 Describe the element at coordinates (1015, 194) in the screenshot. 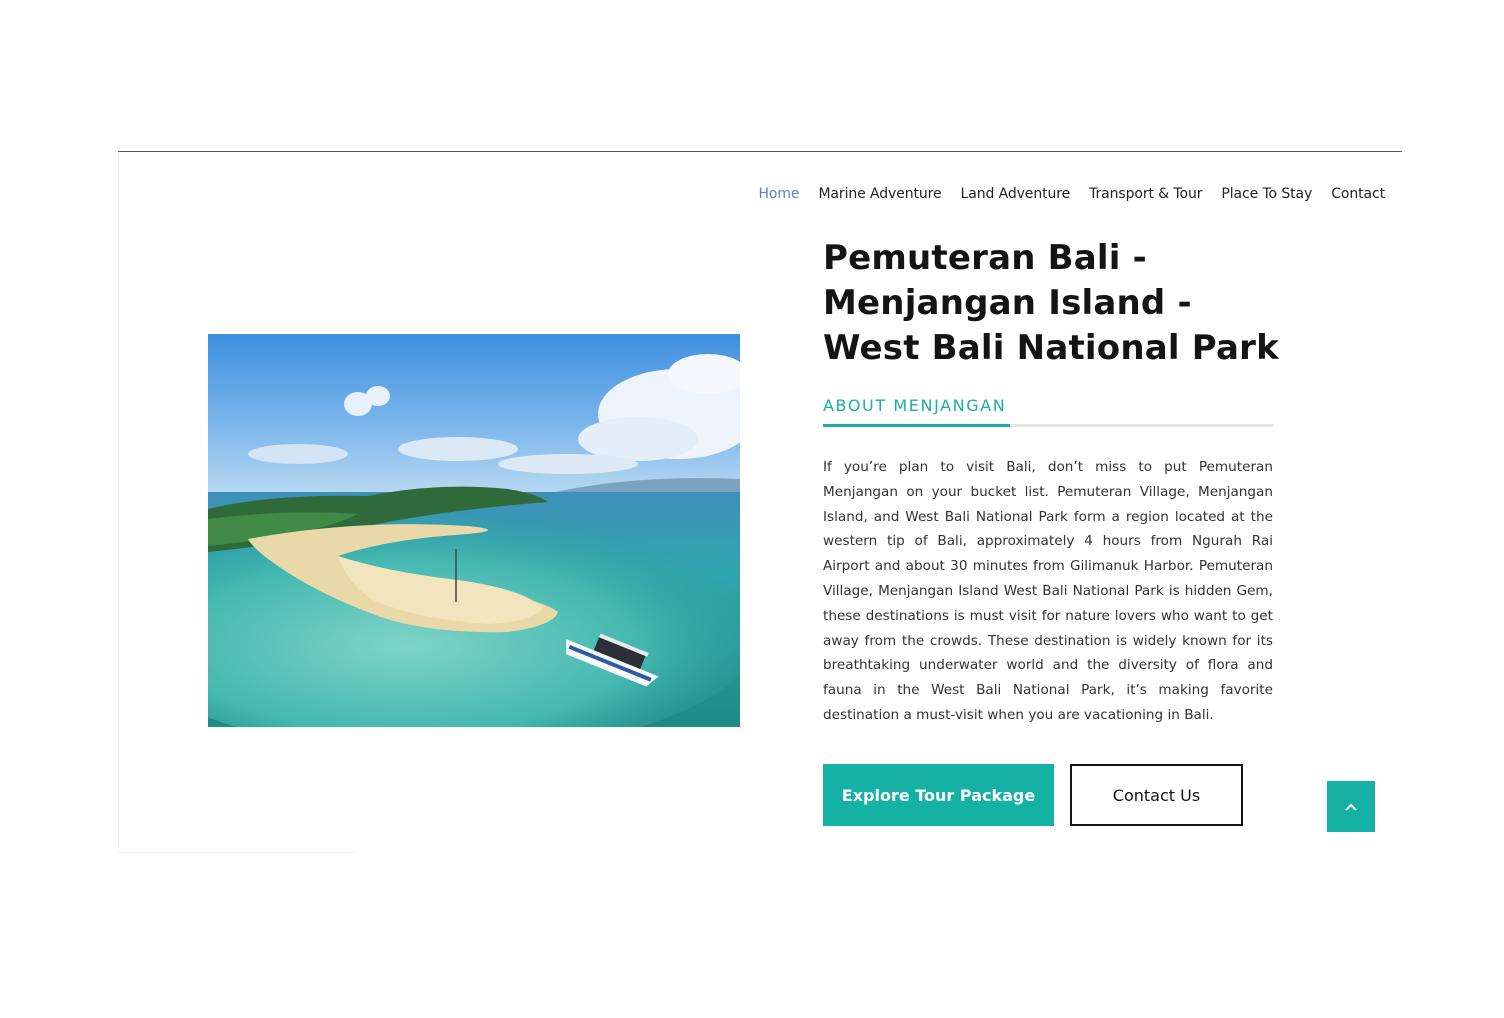

I see `nav-land-adventure: Land Adventure` at that location.